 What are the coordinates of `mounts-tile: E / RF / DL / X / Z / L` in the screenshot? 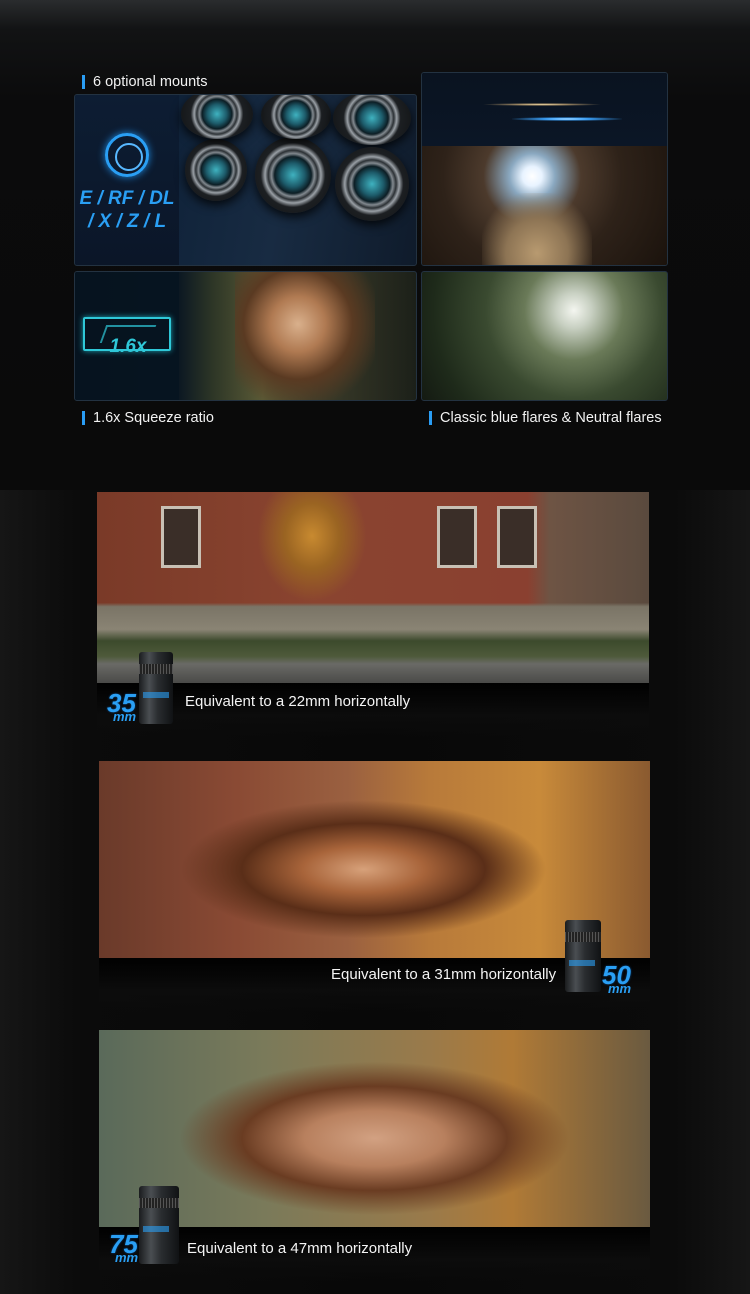 It's located at (245, 180).